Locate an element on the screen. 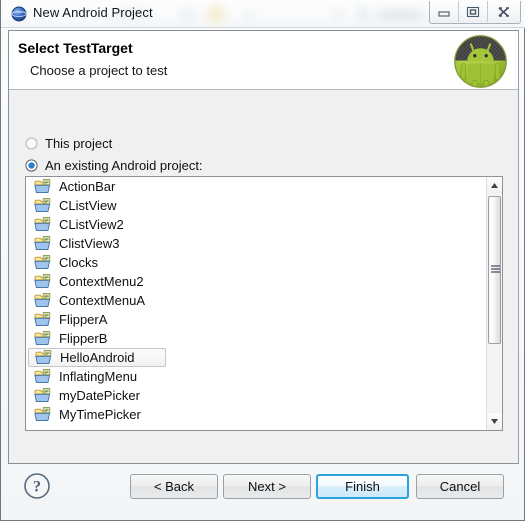 Image resolution: width=525 pixels, height=521 pixels. list-item-label: CListView2 is located at coordinates (91, 224).